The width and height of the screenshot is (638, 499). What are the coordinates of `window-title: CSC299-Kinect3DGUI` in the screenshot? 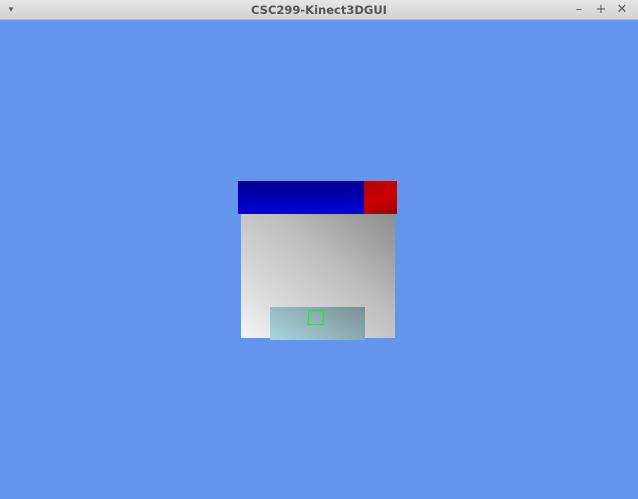 It's located at (319, 10).